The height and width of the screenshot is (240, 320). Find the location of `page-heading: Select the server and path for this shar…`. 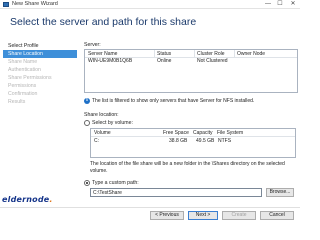

page-heading: Select the server and path for this shar… is located at coordinates (103, 22).